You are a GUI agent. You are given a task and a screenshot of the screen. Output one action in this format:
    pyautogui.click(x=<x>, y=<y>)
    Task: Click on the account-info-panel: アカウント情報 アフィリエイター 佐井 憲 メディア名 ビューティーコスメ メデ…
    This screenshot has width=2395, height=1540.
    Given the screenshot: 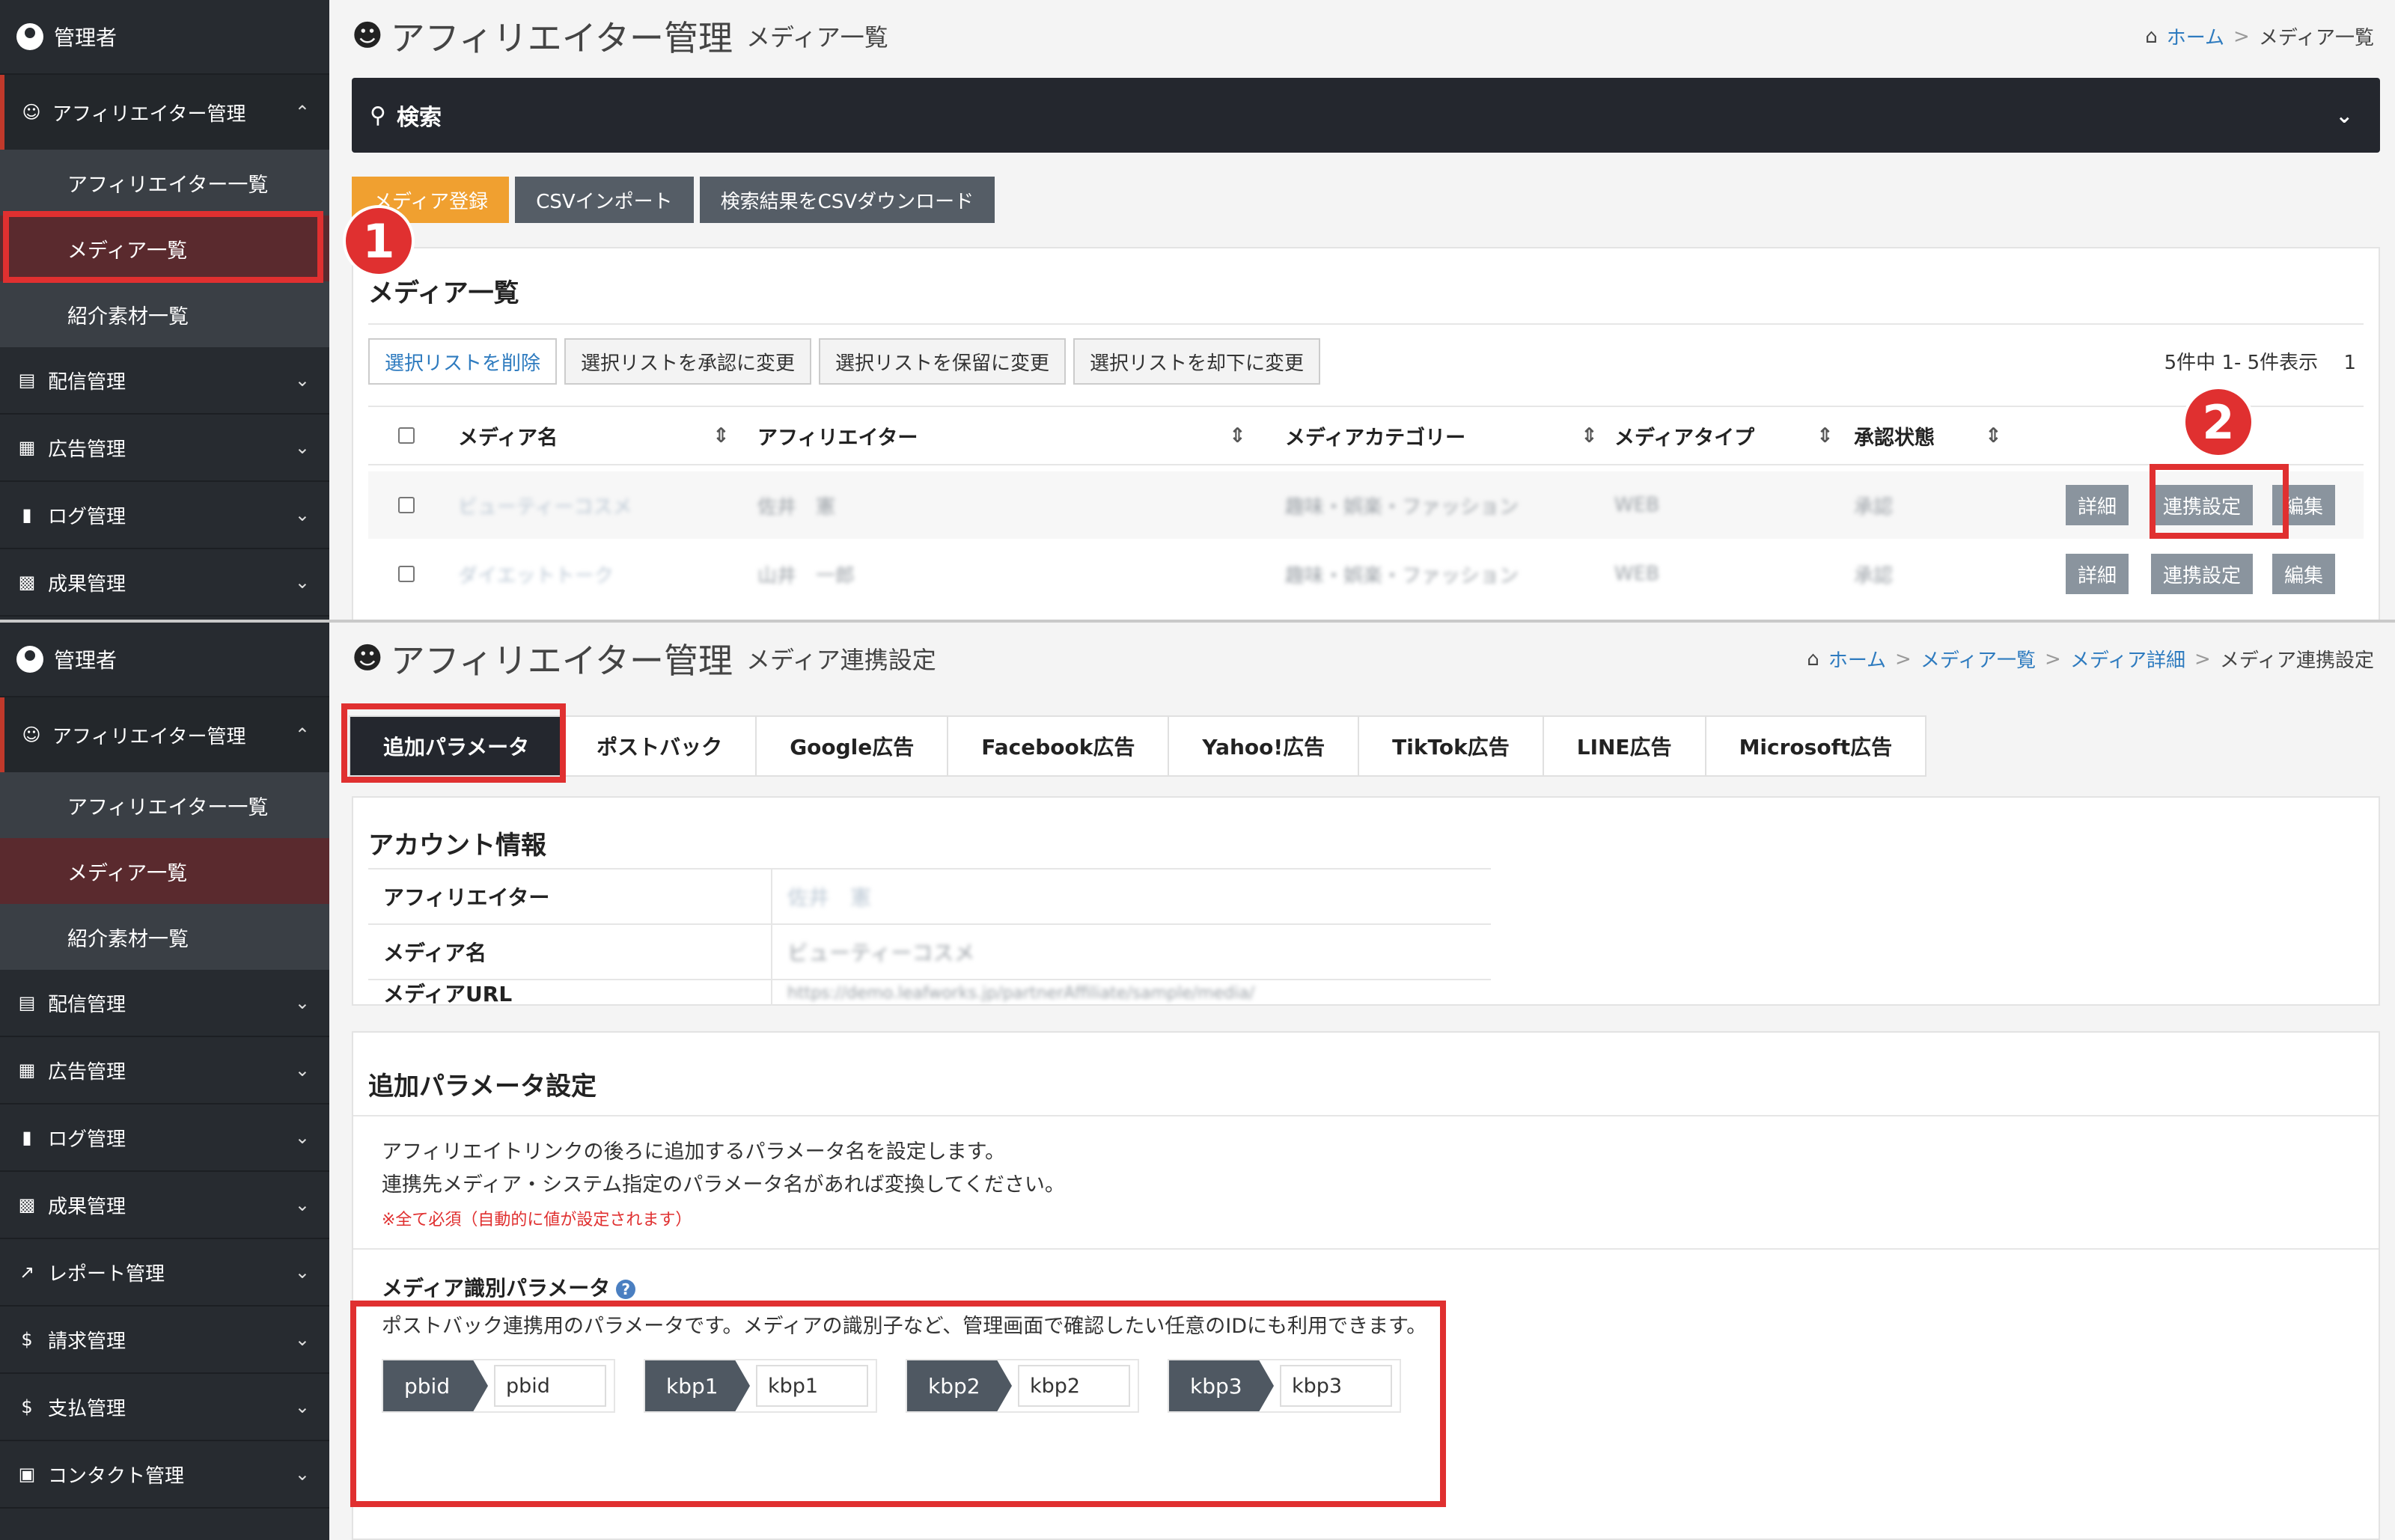 What is the action you would take?
    pyautogui.click(x=1366, y=901)
    